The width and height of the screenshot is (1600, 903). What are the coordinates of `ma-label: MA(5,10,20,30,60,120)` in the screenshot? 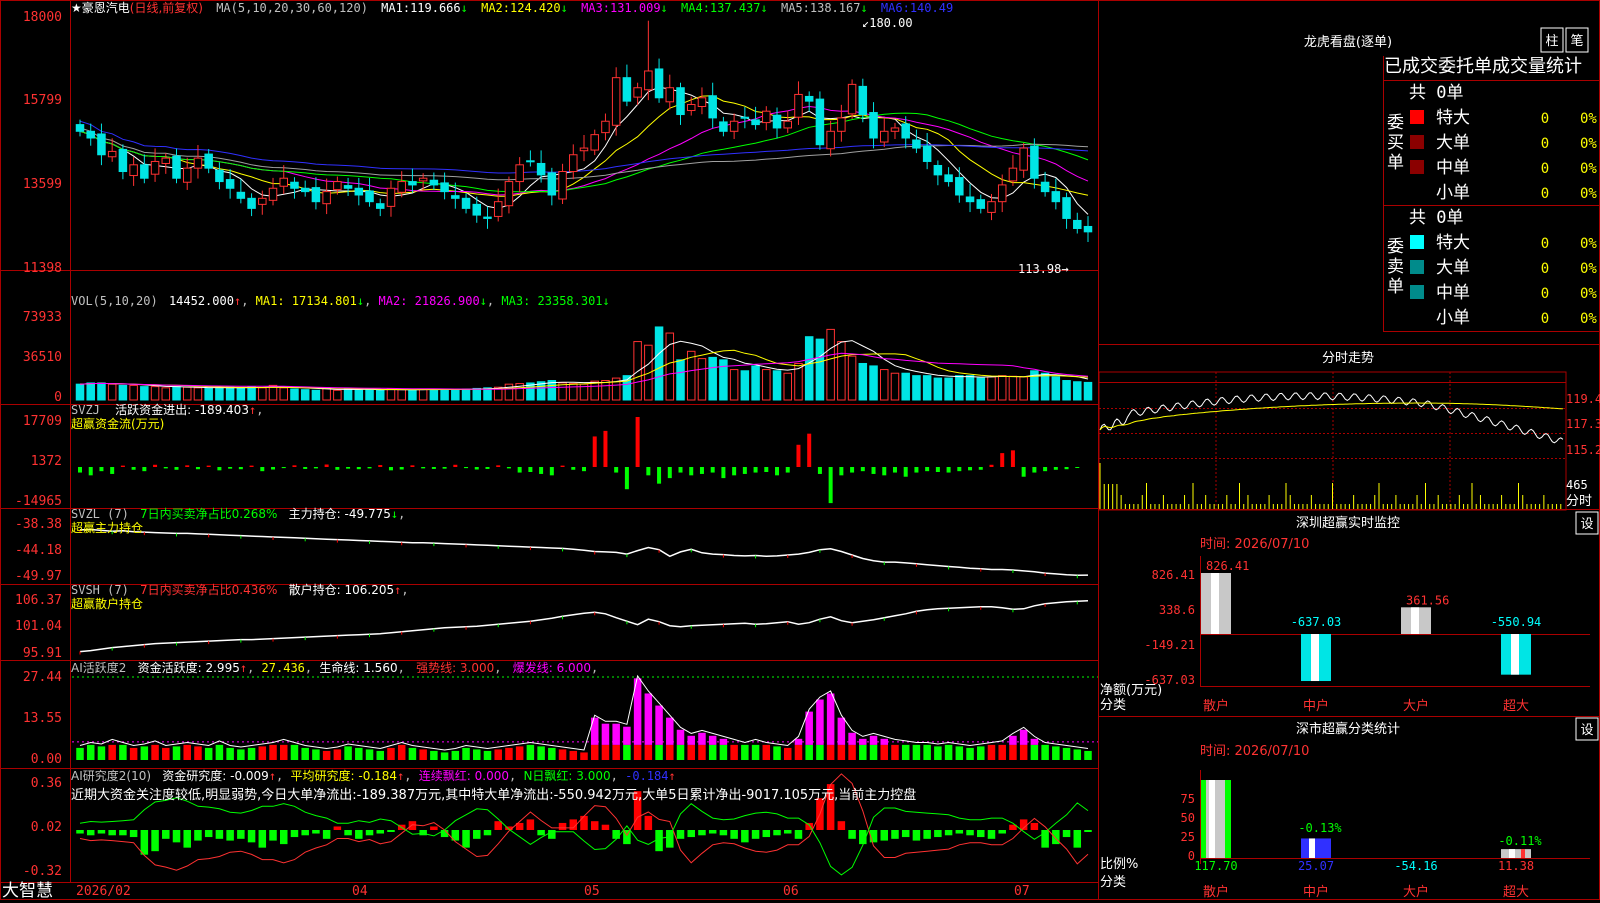 It's located at (292, 8).